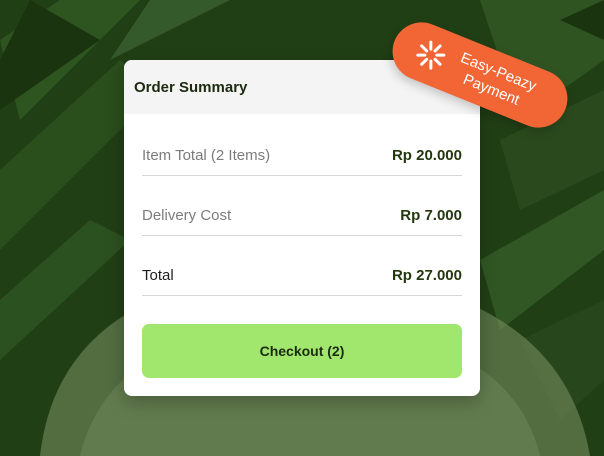 This screenshot has height=456, width=604. What do you see at coordinates (302, 351) in the screenshot?
I see `checkout-button: Checkout (2)` at bounding box center [302, 351].